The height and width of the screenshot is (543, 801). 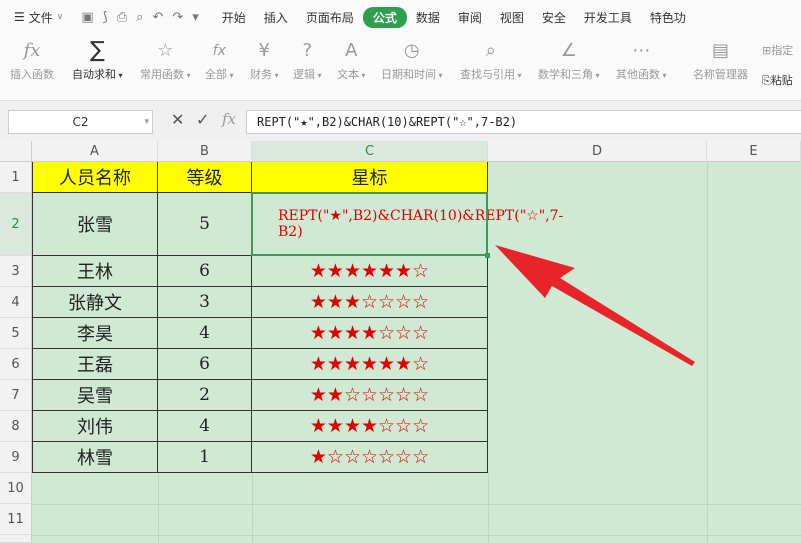 What do you see at coordinates (408, 74) in the screenshot?
I see `date-time-label: 日期和时间` at bounding box center [408, 74].